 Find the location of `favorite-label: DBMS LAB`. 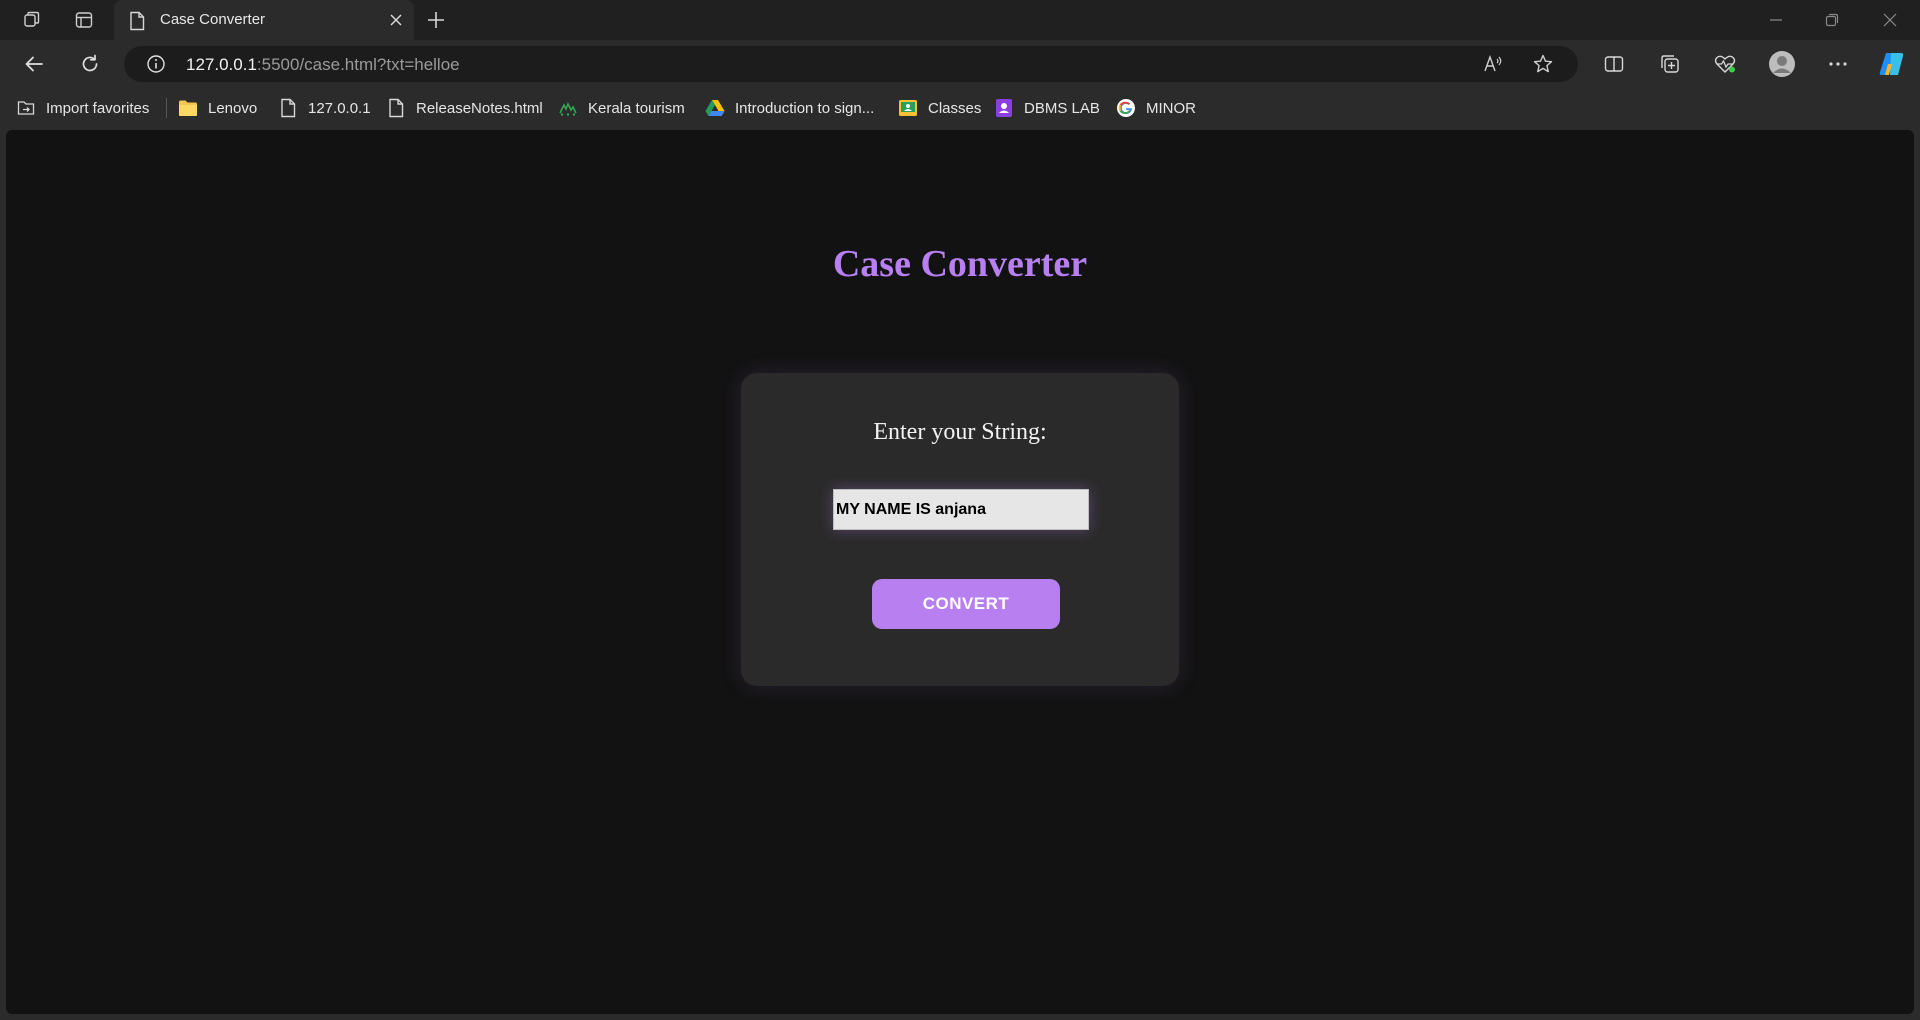

favorite-label: DBMS LAB is located at coordinates (1062, 108).